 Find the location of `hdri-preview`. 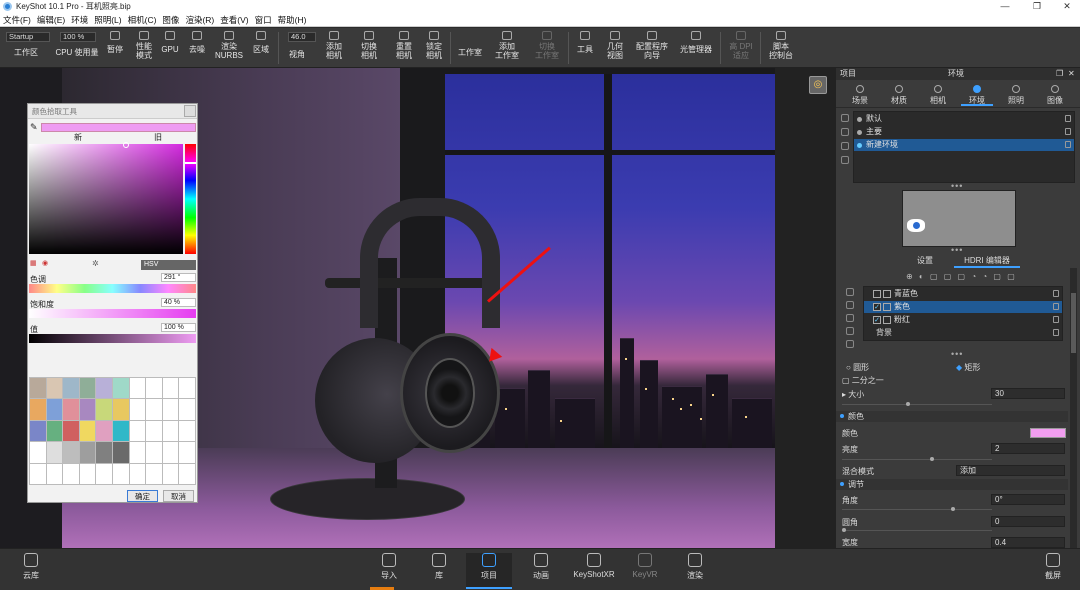

hdri-preview is located at coordinates (959, 218).